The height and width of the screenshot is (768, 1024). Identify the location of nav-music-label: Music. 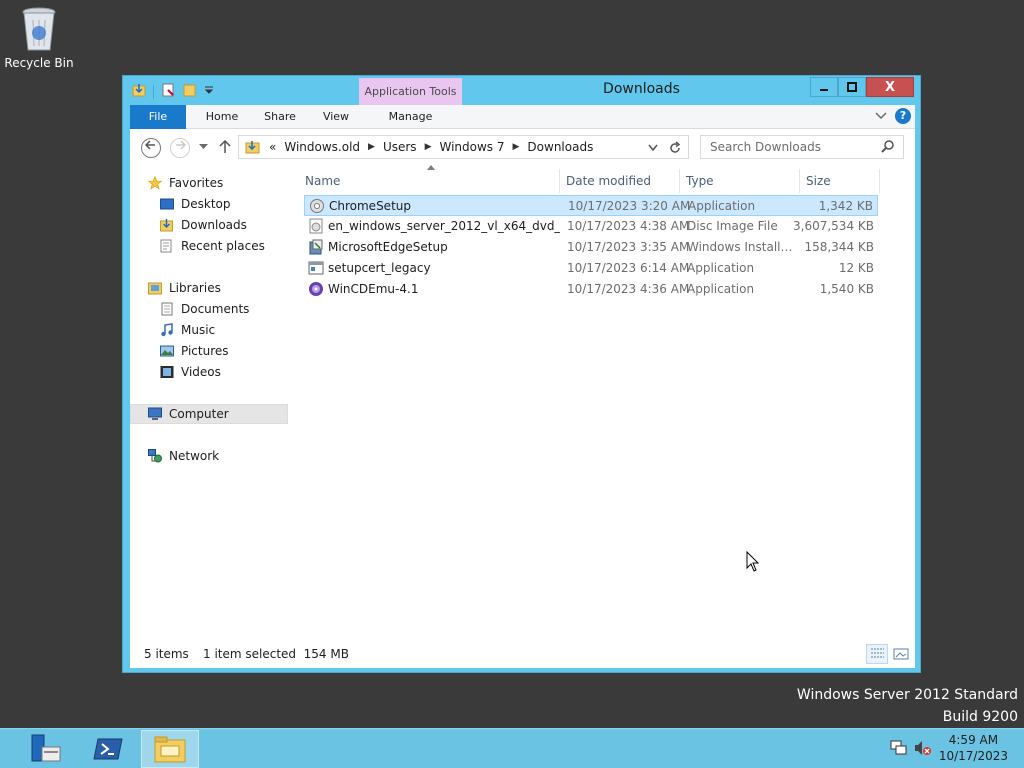
(198, 330).